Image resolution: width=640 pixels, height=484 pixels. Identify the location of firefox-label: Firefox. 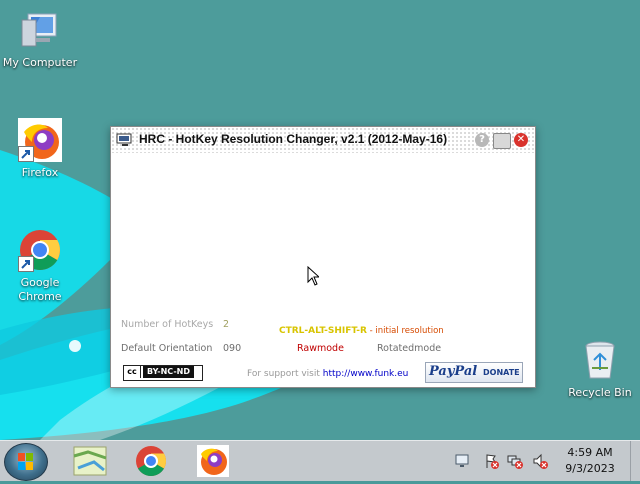
(40, 172).